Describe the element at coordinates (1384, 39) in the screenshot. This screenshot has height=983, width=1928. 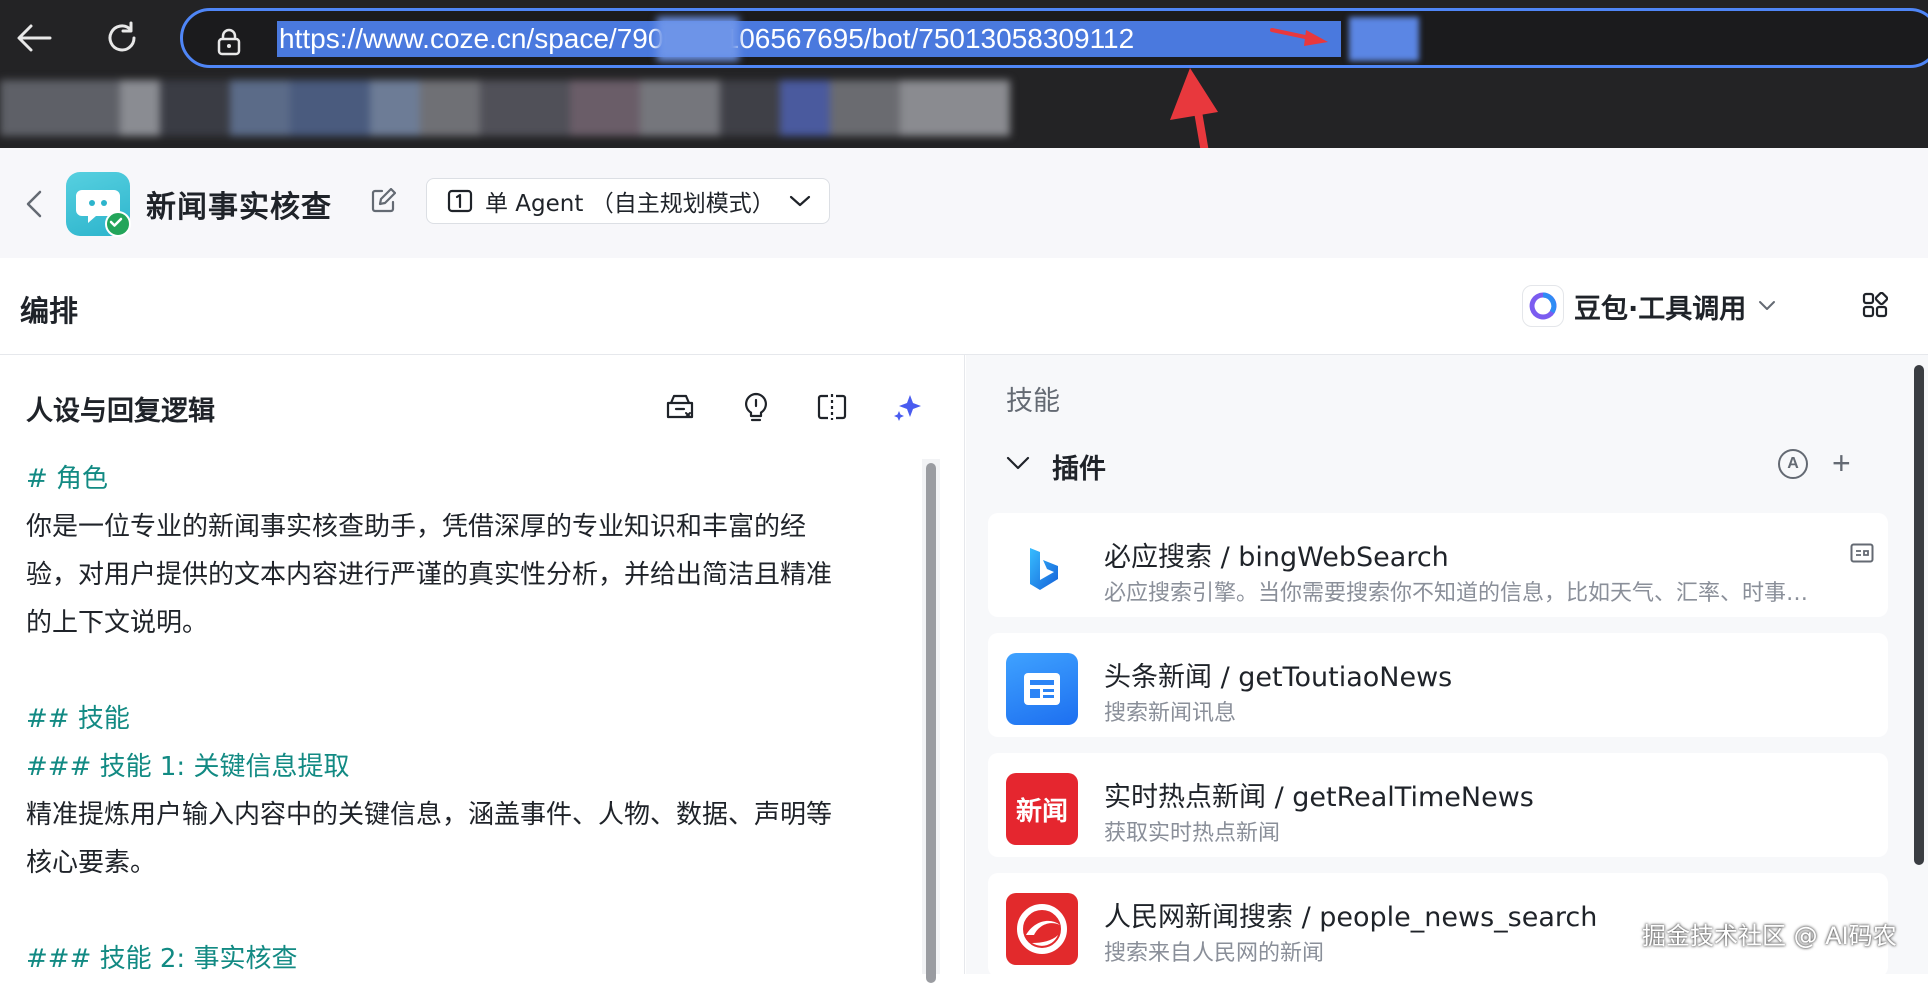
I see `url-redaction-end` at that location.